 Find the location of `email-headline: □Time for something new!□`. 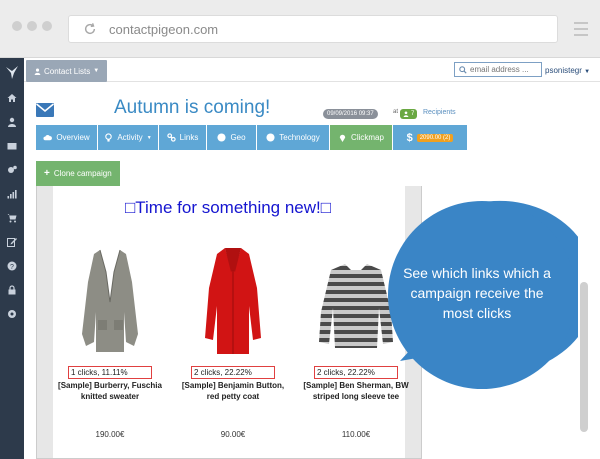

email-headline: □Time for something new!□ is located at coordinates (228, 207).